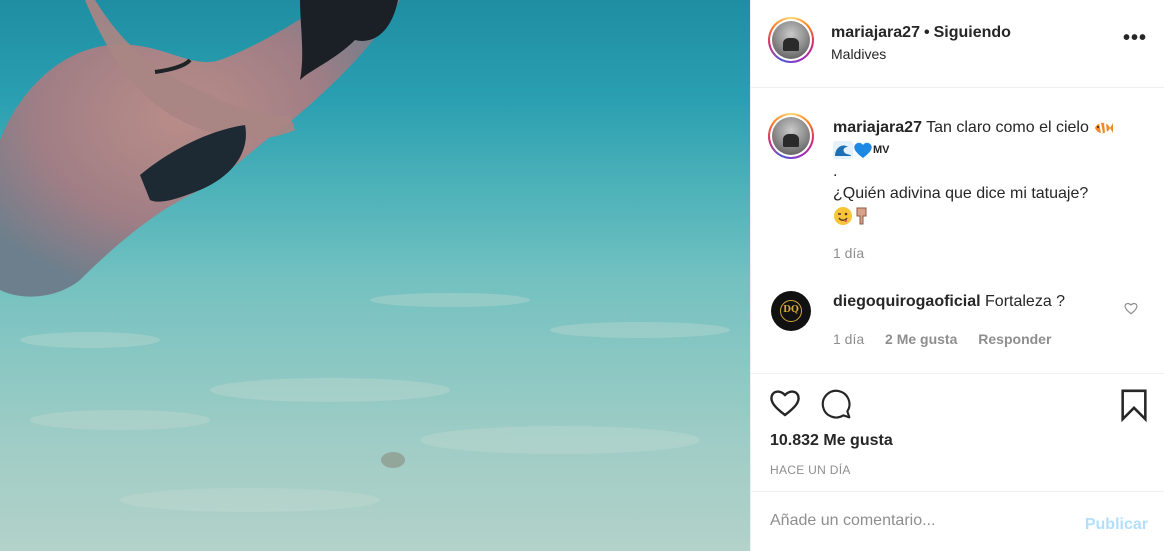  I want to click on commenter-logo: DQ, so click(791, 311).